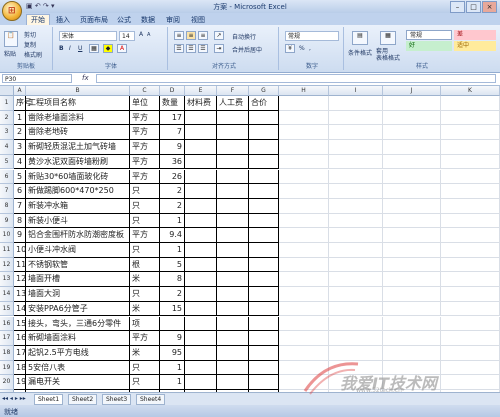 Image resolution: width=500 pixels, height=417 pixels. I want to click on row-header: 5, so click(7, 162).